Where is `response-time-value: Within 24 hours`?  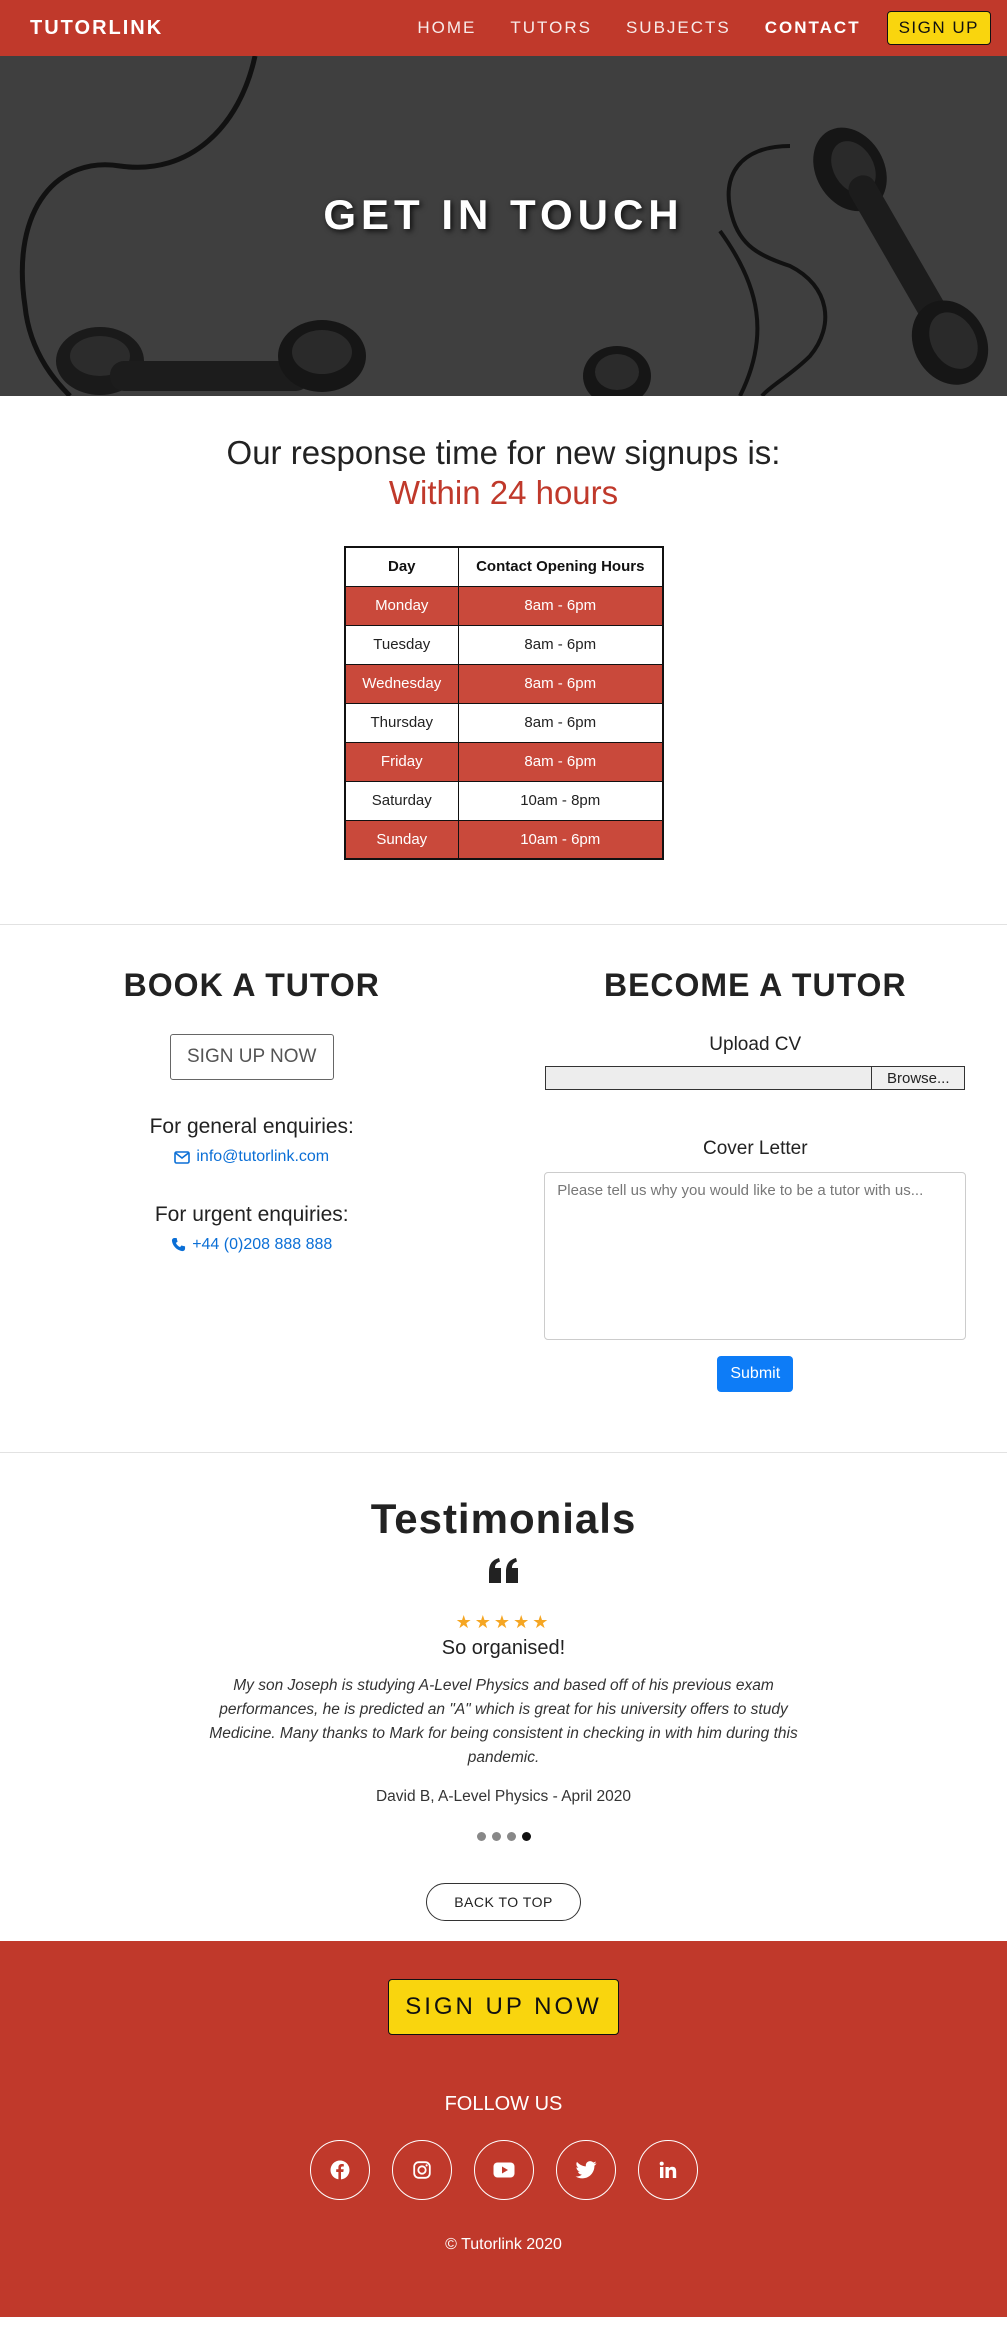 response-time-value: Within 24 hours is located at coordinates (503, 492).